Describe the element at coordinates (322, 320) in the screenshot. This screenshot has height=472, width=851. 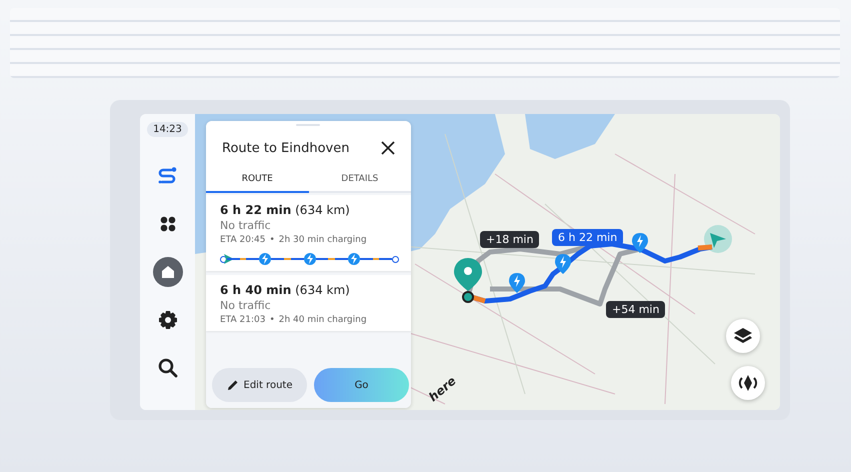
I see `charging-time: 2h 40 min charging` at that location.